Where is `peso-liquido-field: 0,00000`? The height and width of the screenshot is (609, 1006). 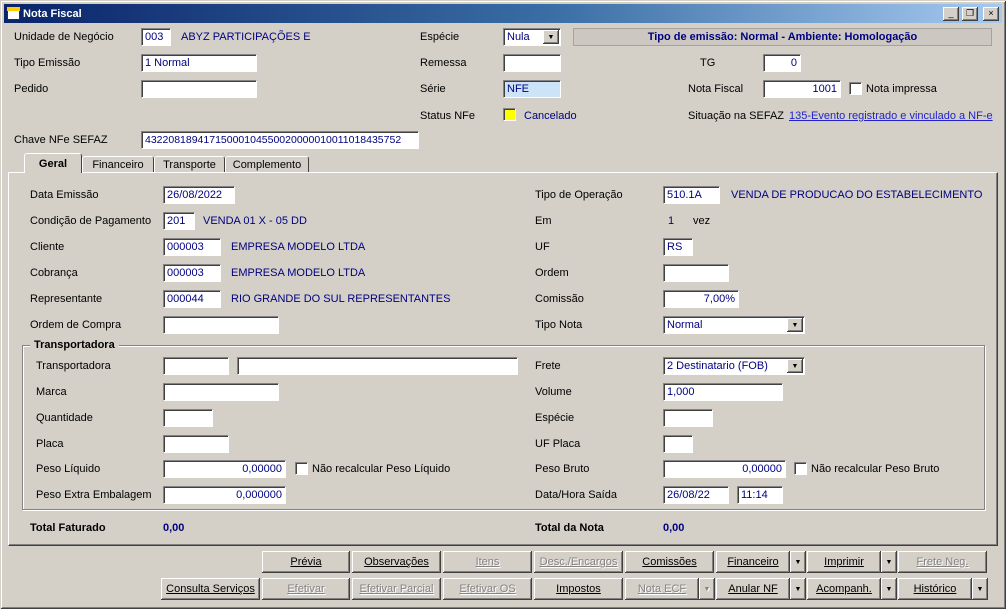
peso-liquido-field: 0,00000 is located at coordinates (224, 469).